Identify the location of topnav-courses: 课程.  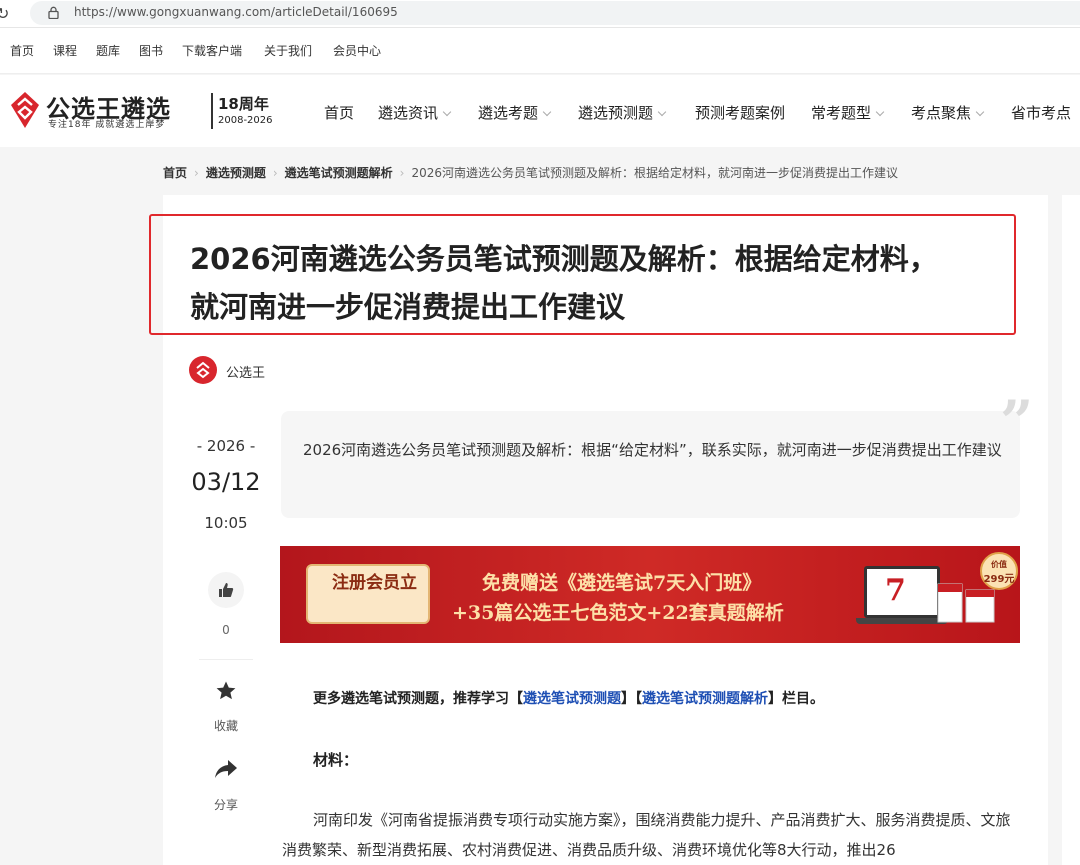
(65, 50).